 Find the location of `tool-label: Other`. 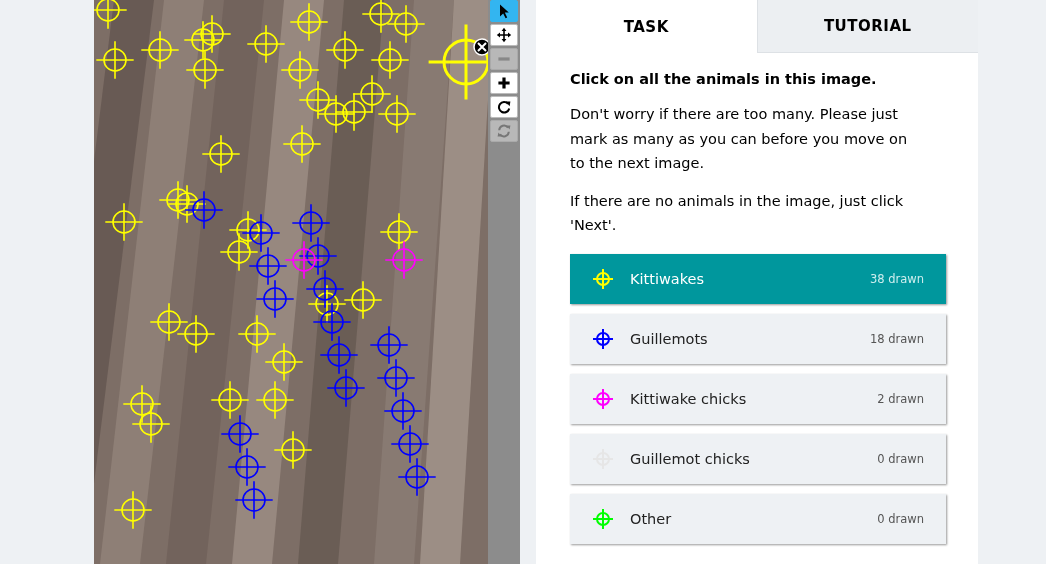

tool-label: Other is located at coordinates (651, 518).